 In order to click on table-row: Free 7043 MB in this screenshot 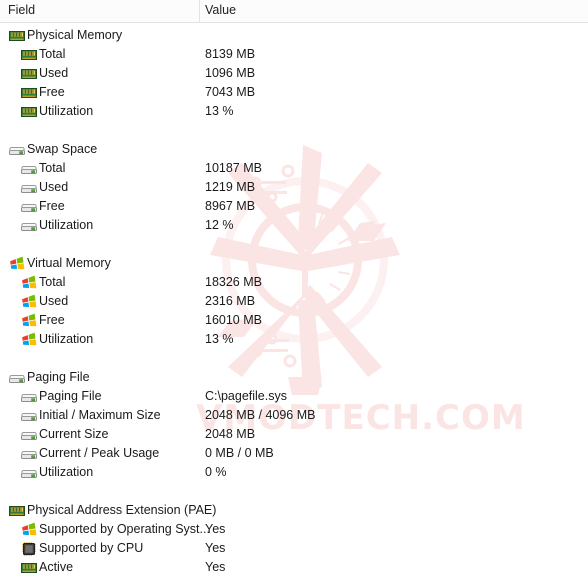, I will do `click(294, 92)`.